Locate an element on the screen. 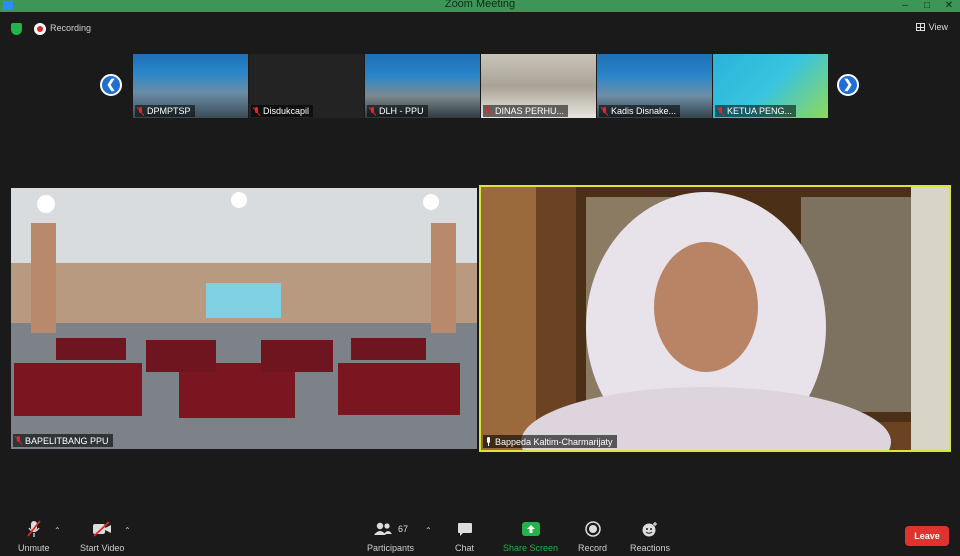 The image size is (960, 556). start-video-label: Start Video is located at coordinates (102, 548).